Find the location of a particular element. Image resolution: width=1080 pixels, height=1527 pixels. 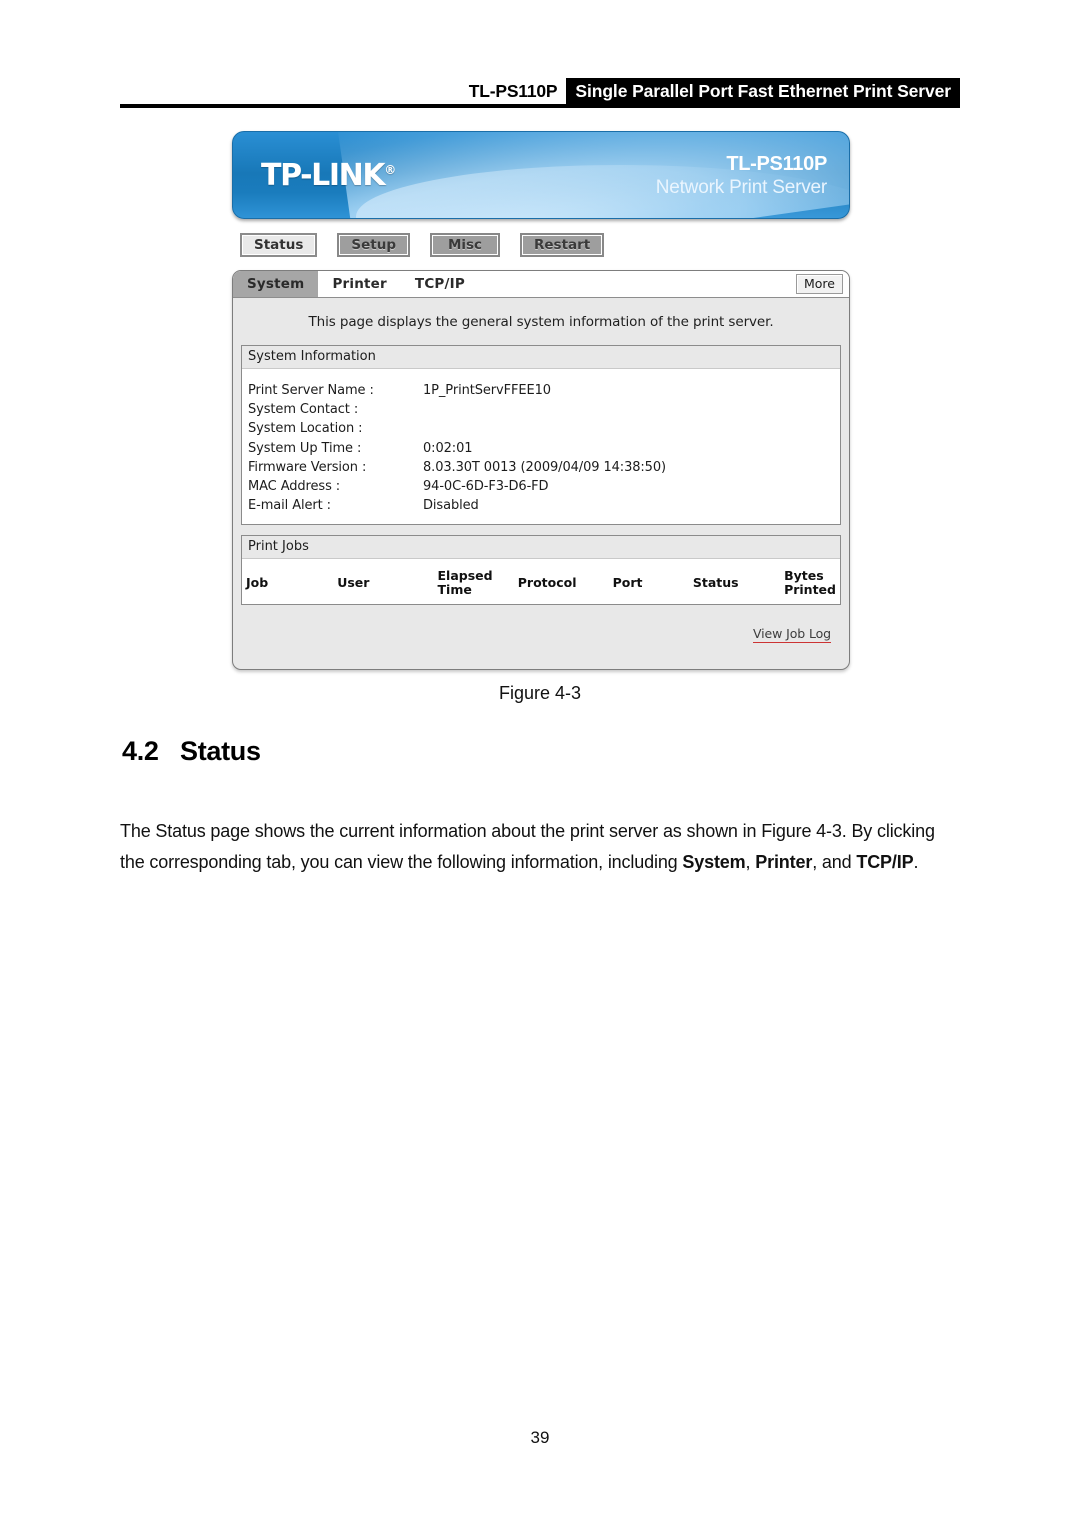

header-rule is located at coordinates (540, 106).